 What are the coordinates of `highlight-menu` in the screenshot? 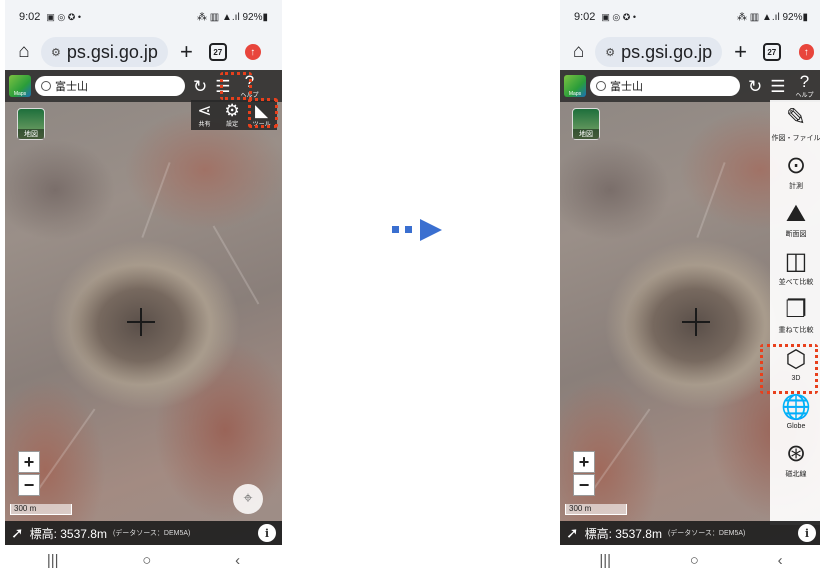 It's located at (236, 86).